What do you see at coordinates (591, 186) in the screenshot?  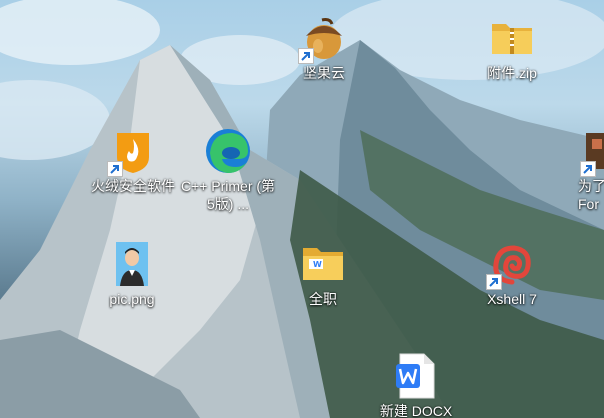 I see `desktop-icon-label: 为了` at bounding box center [591, 186].